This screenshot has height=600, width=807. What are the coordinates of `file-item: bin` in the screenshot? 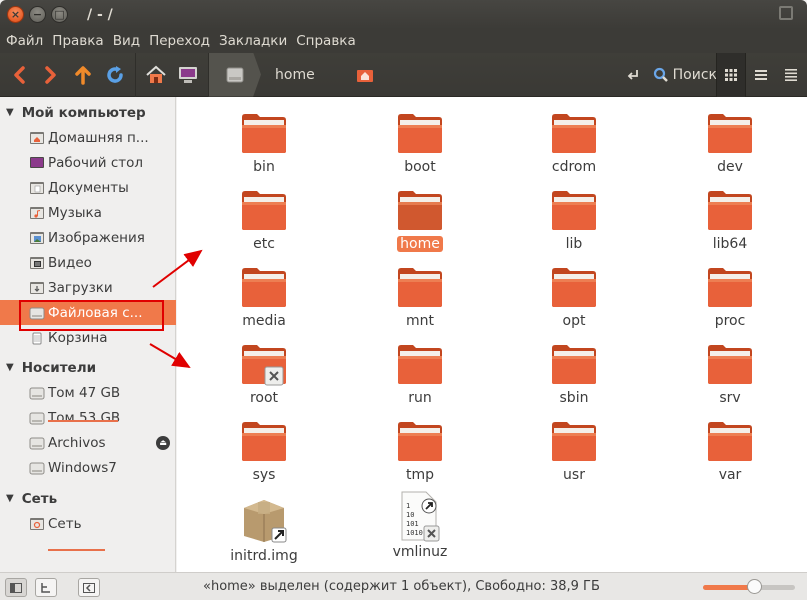 It's located at (264, 146).